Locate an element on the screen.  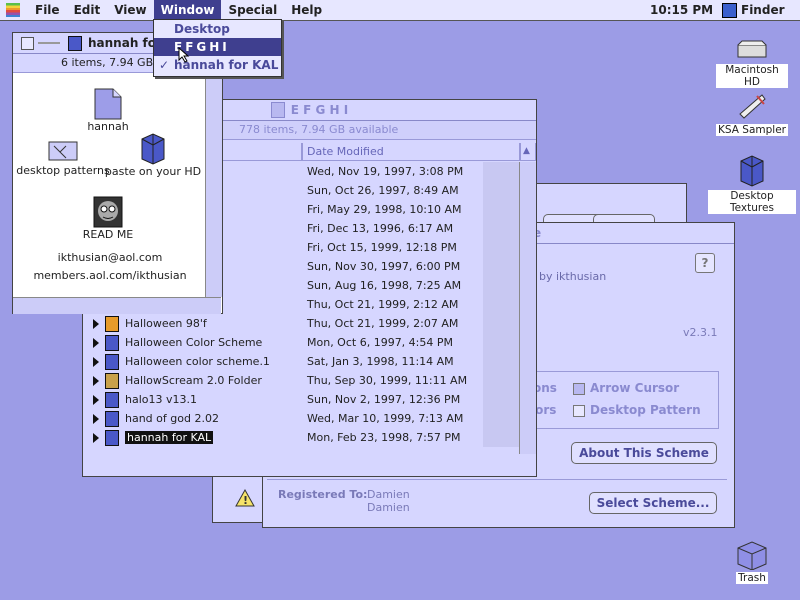
desktop-icon-hd: Macintosh HD is located at coordinates (752, 64).